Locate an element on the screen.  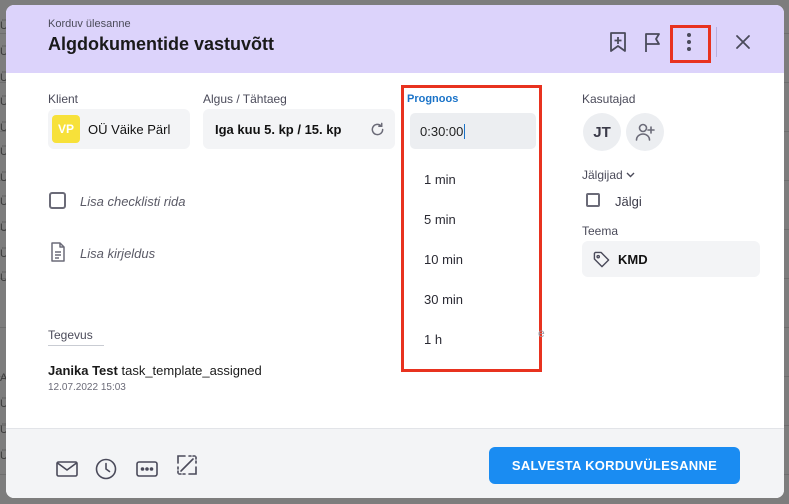
convert-icon is located at coordinates (187, 465).